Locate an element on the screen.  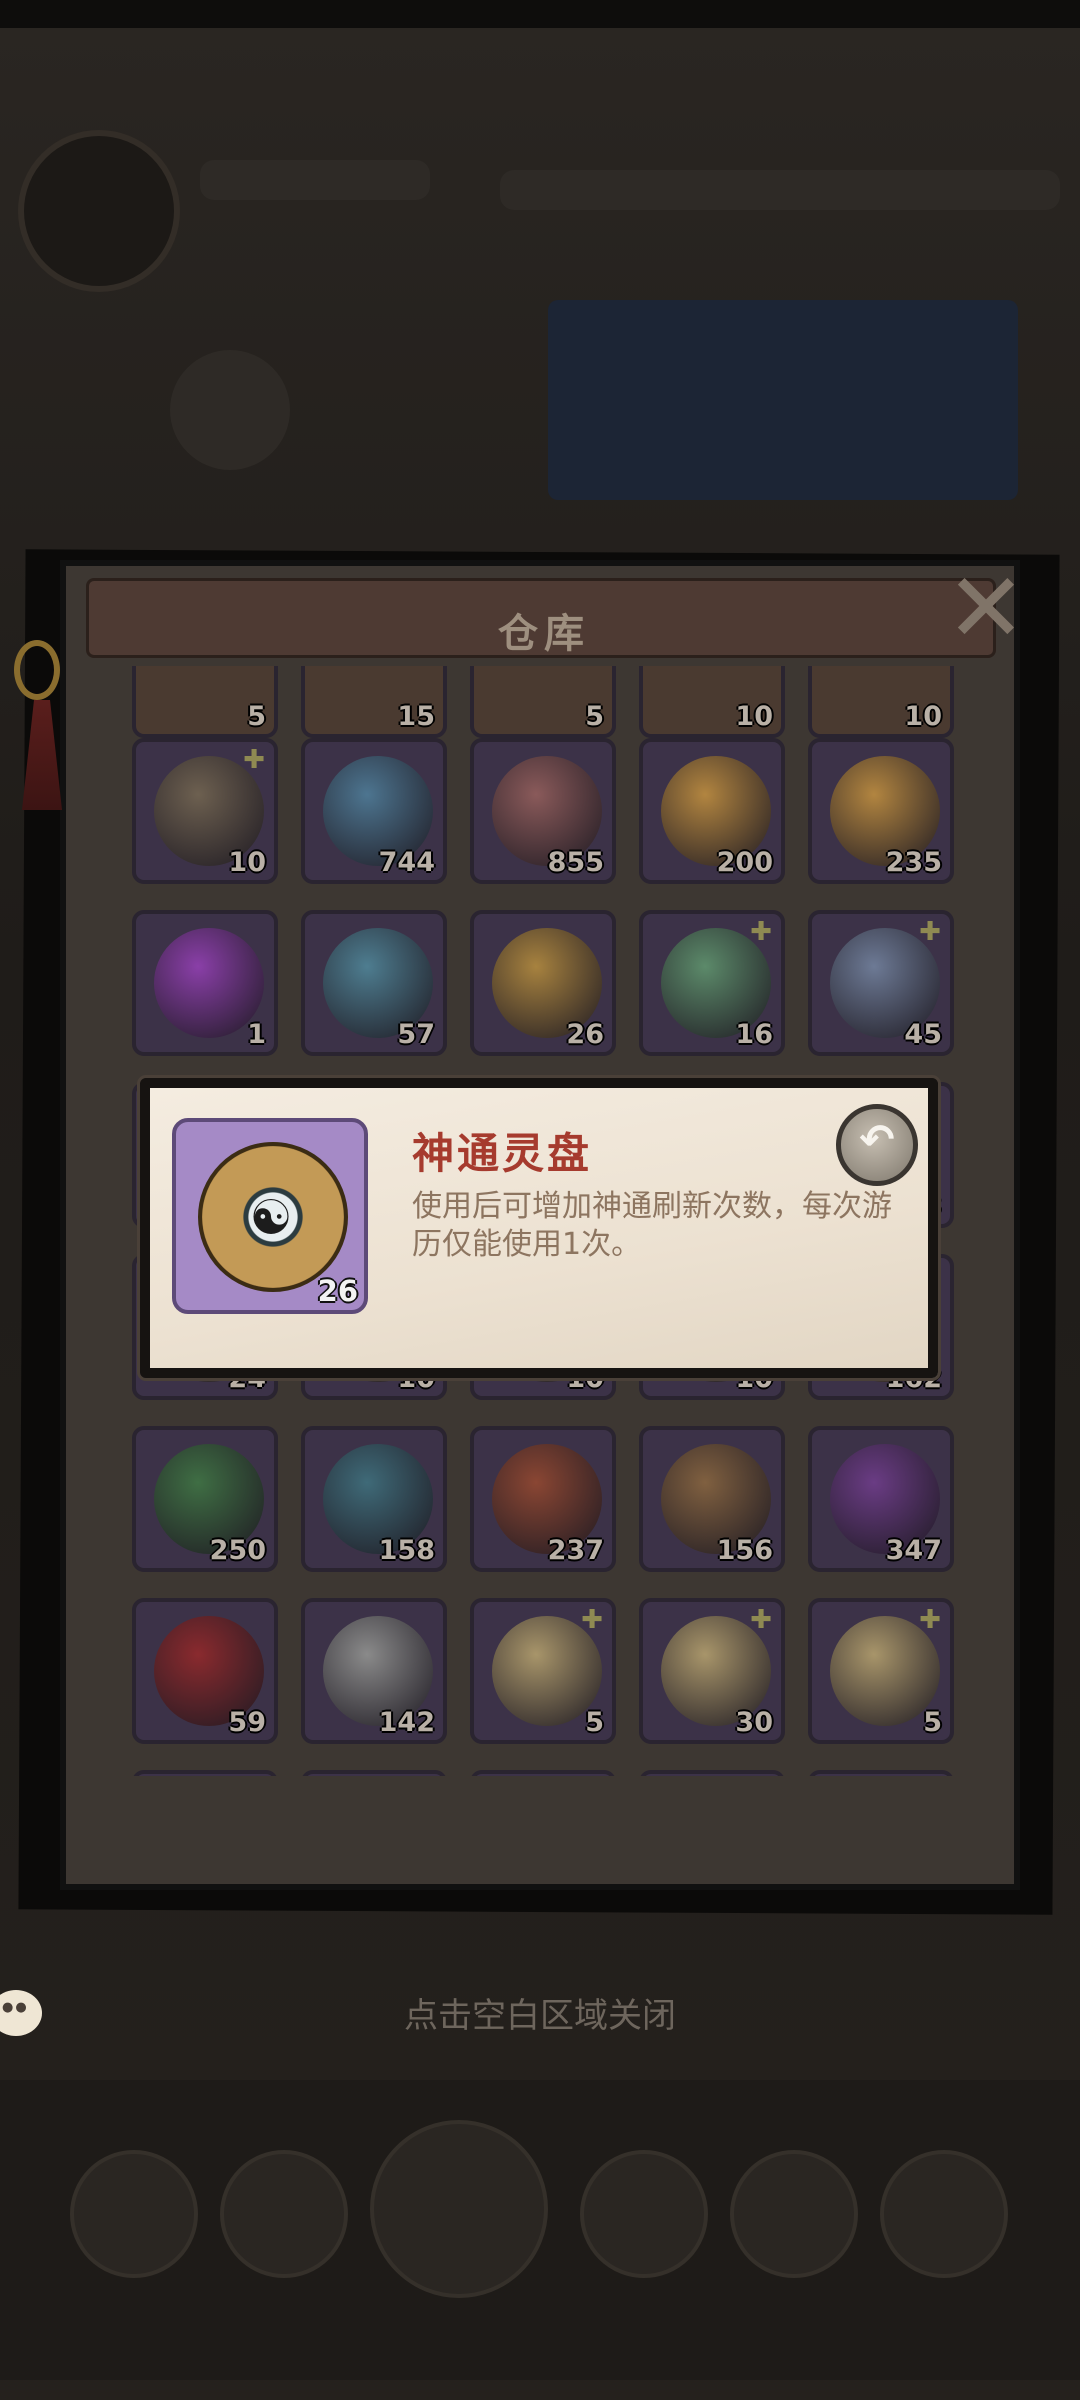
item-slot: ✚ 30 is located at coordinates (712, 1671).